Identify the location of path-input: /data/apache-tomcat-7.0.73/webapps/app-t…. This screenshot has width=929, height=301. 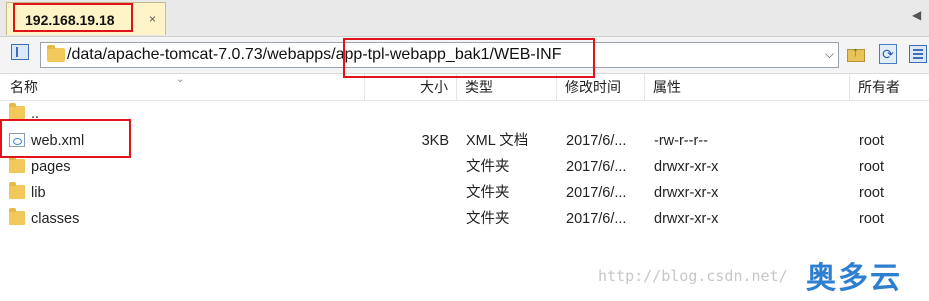
(439, 55).